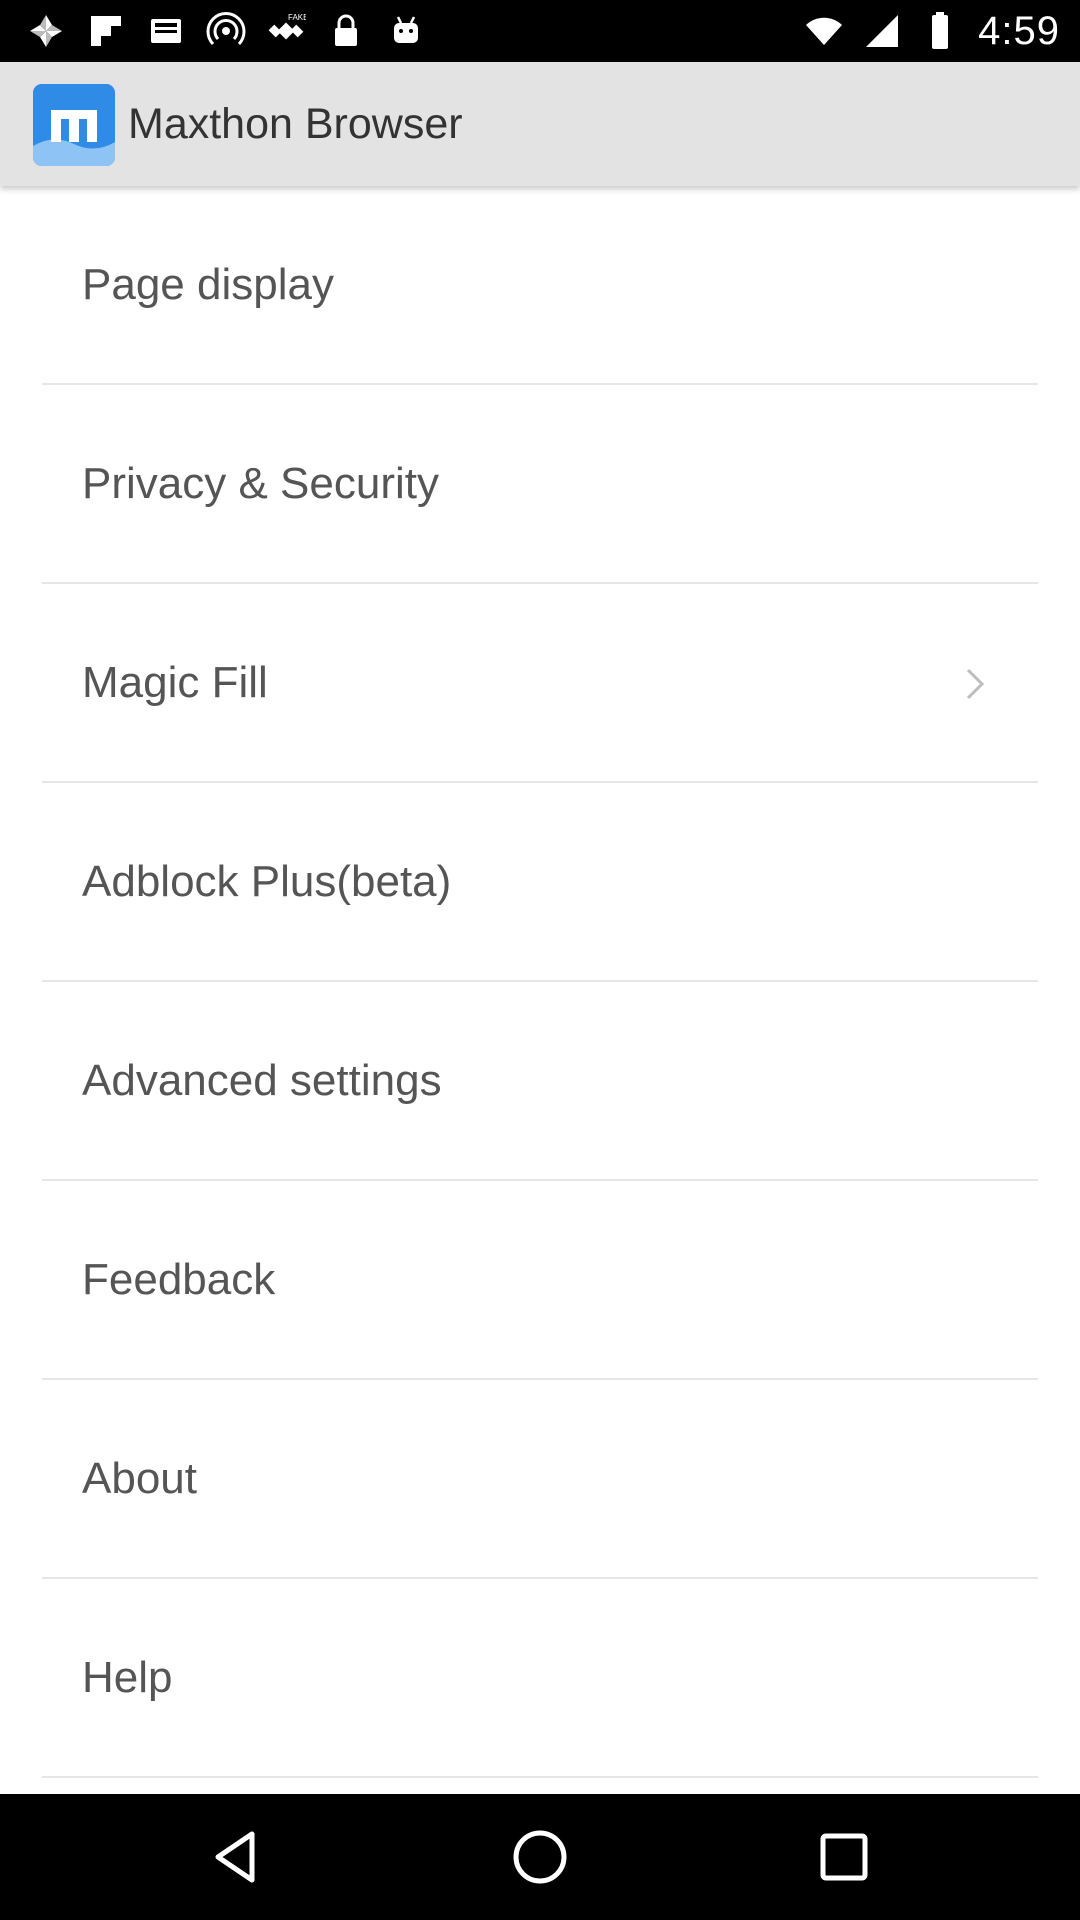 The height and width of the screenshot is (1920, 1080). I want to click on settings-item-label: Magic Fill, so click(175, 682).